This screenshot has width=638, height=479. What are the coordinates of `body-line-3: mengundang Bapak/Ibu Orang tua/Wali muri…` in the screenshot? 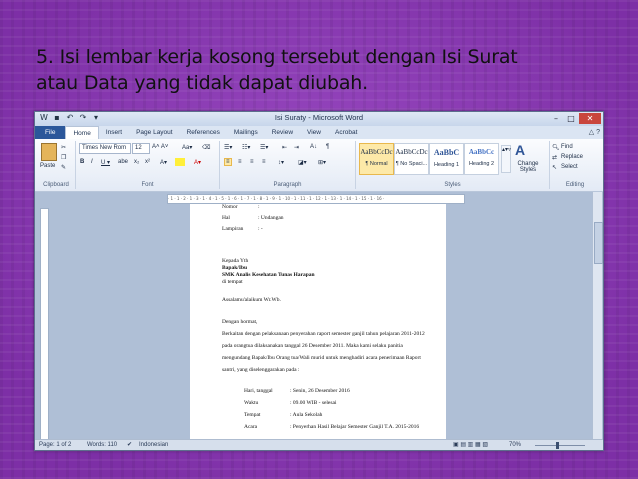 It's located at (321, 358).